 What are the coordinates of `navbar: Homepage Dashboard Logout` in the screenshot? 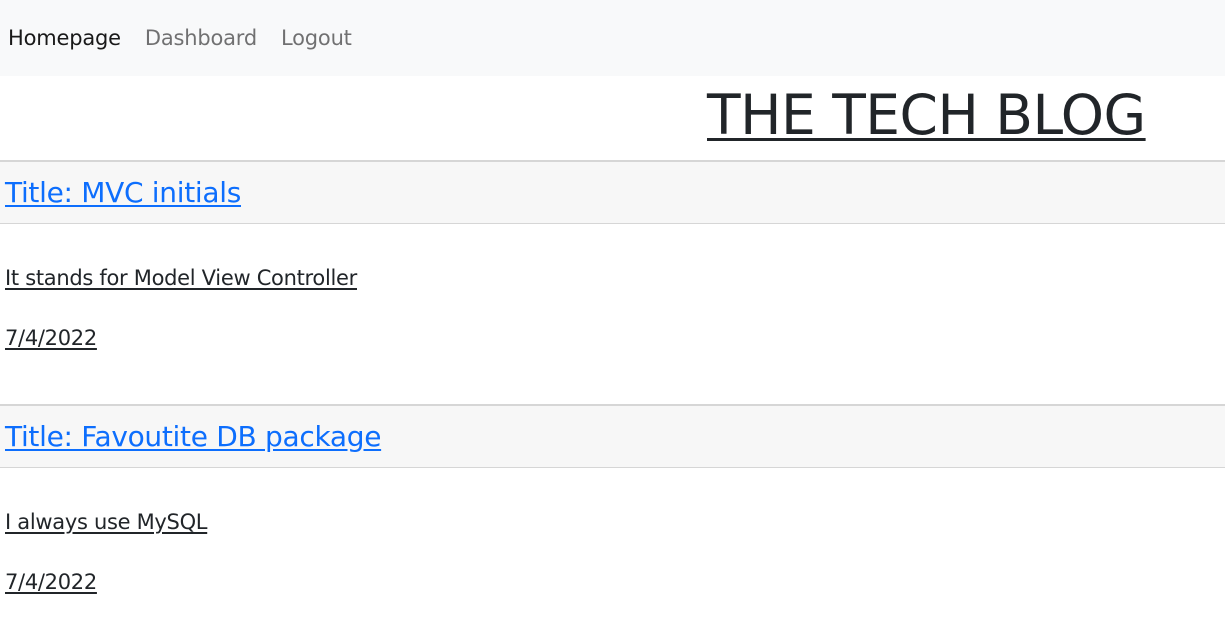 It's located at (612, 38).